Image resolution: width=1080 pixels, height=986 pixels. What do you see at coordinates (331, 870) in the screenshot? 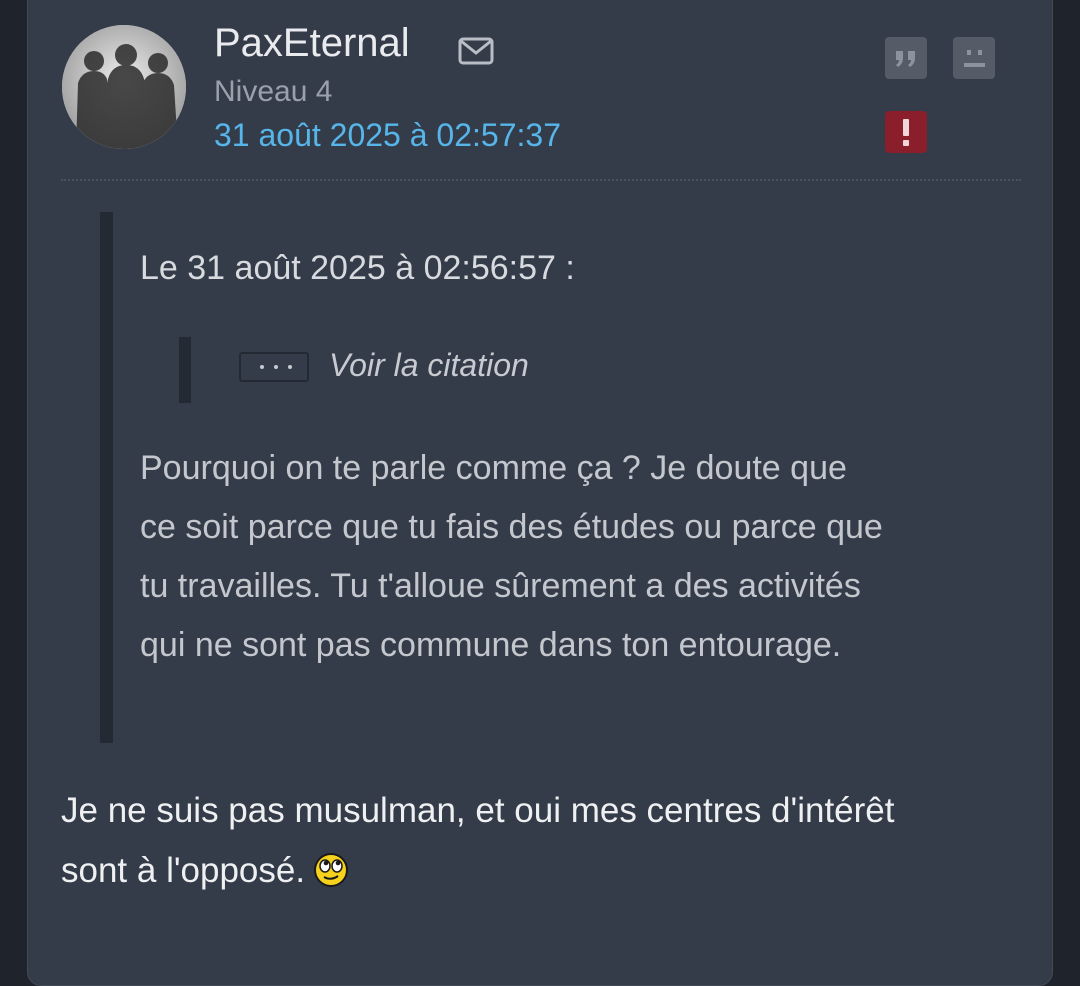
I see `eye-roll-smiley-icon` at bounding box center [331, 870].